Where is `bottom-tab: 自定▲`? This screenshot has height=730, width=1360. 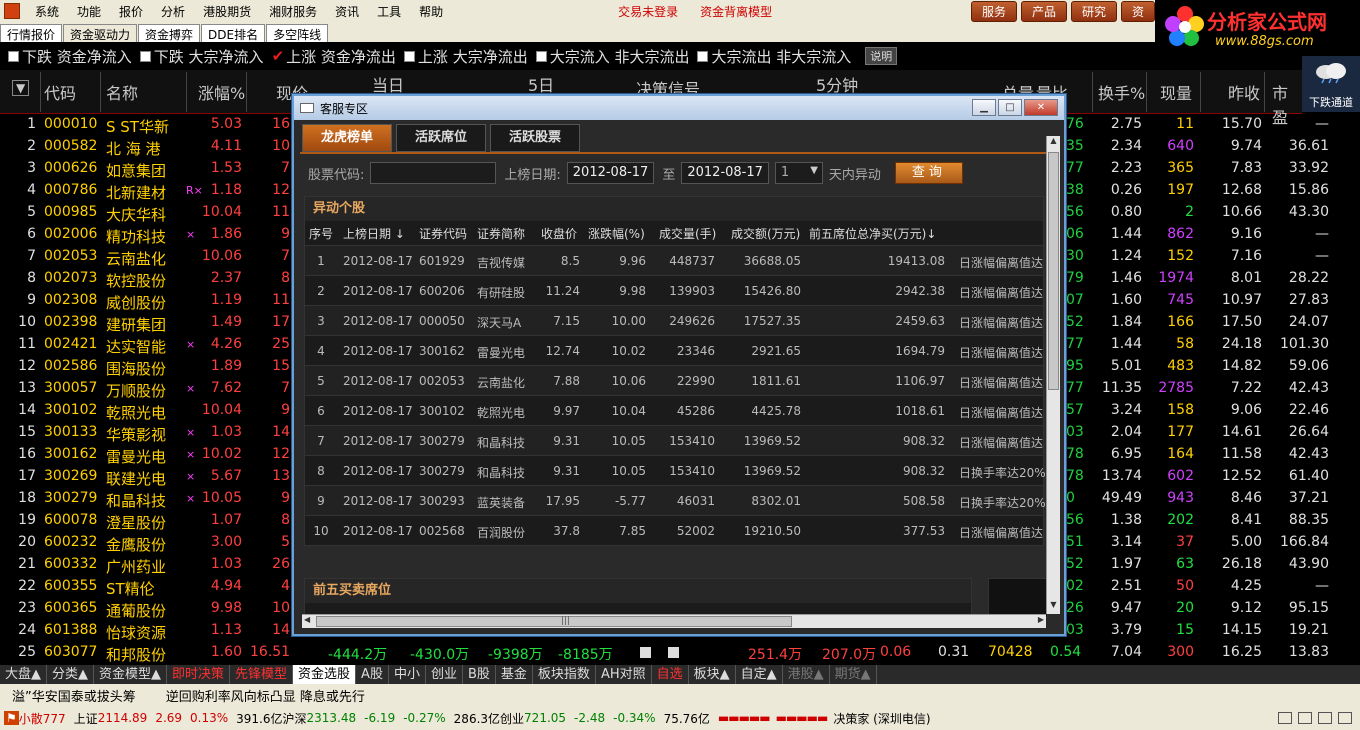 bottom-tab: 自定▲ is located at coordinates (759, 674).